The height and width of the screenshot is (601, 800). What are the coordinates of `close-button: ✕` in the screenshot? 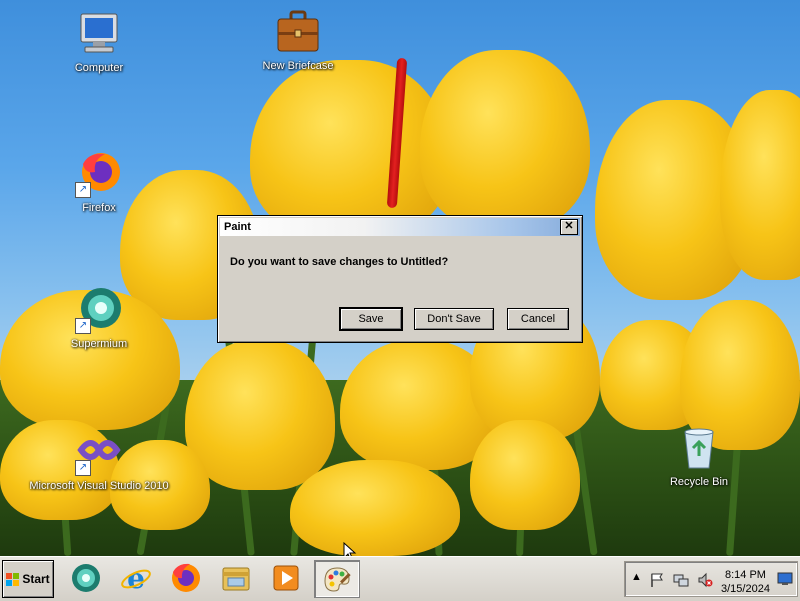 It's located at (569, 227).